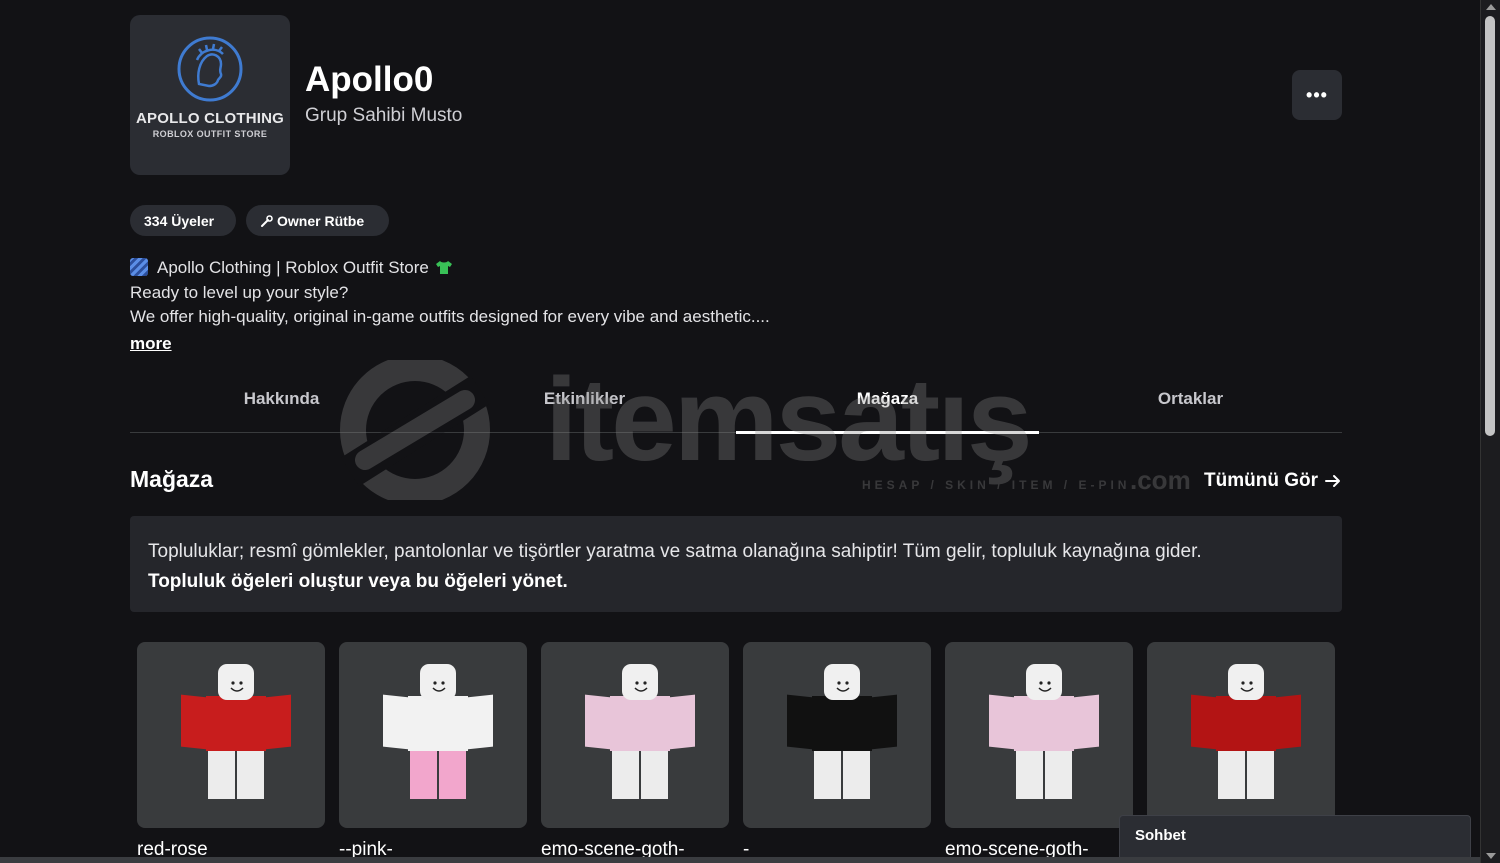  I want to click on stripes-icon, so click(139, 267).